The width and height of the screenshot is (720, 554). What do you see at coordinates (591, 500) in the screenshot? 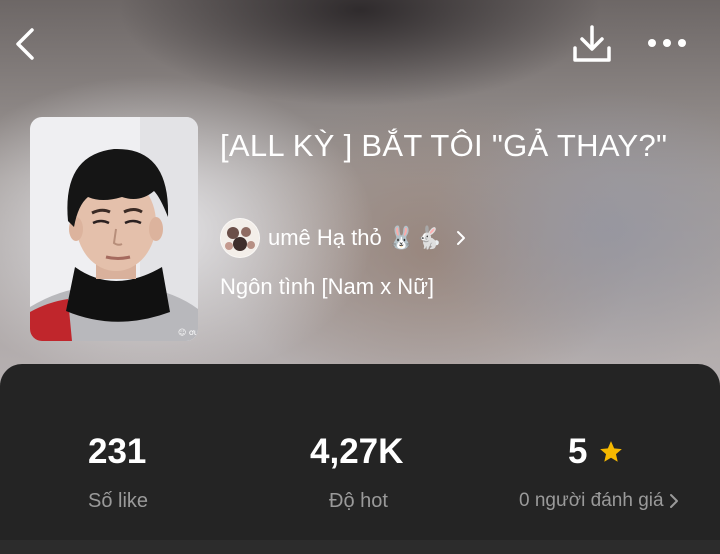
I see `rating-count-label: 0 người đánh giá` at bounding box center [591, 500].